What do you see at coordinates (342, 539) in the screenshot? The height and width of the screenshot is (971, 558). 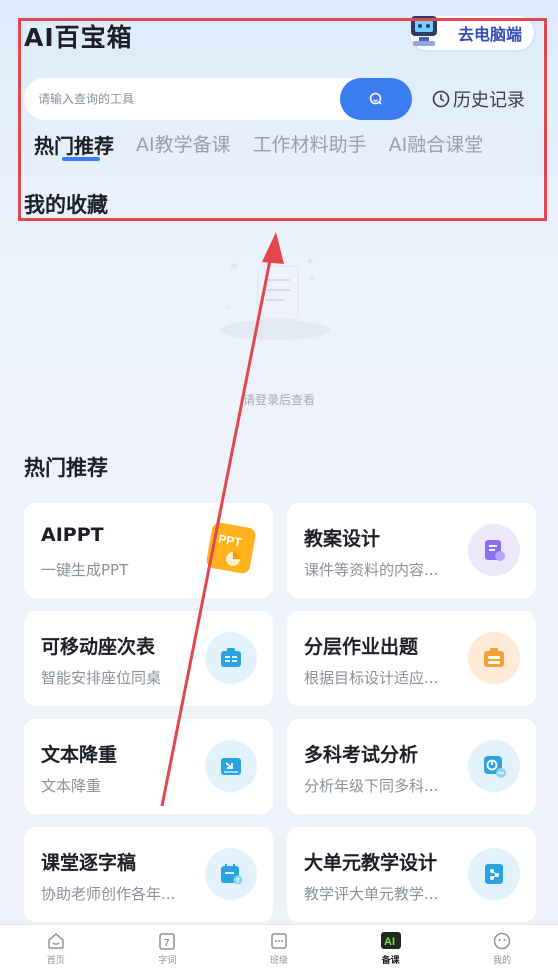 I see `tool-card-title: 教案设计` at bounding box center [342, 539].